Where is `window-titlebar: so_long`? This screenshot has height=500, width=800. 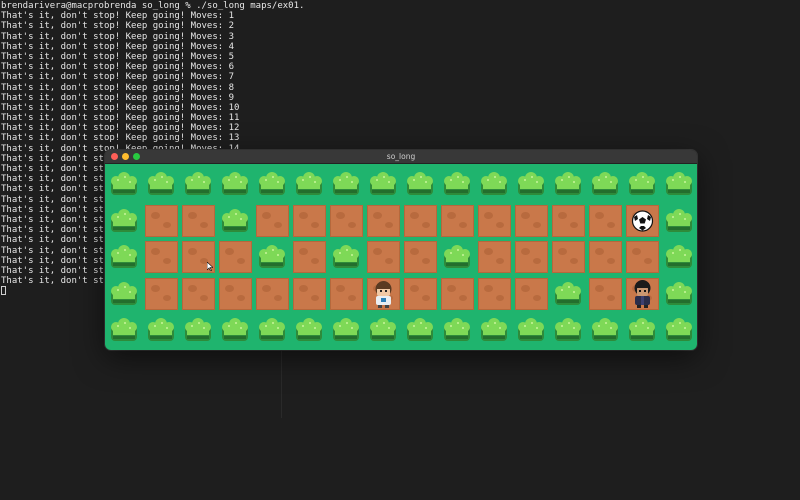 window-titlebar: so_long is located at coordinates (401, 157).